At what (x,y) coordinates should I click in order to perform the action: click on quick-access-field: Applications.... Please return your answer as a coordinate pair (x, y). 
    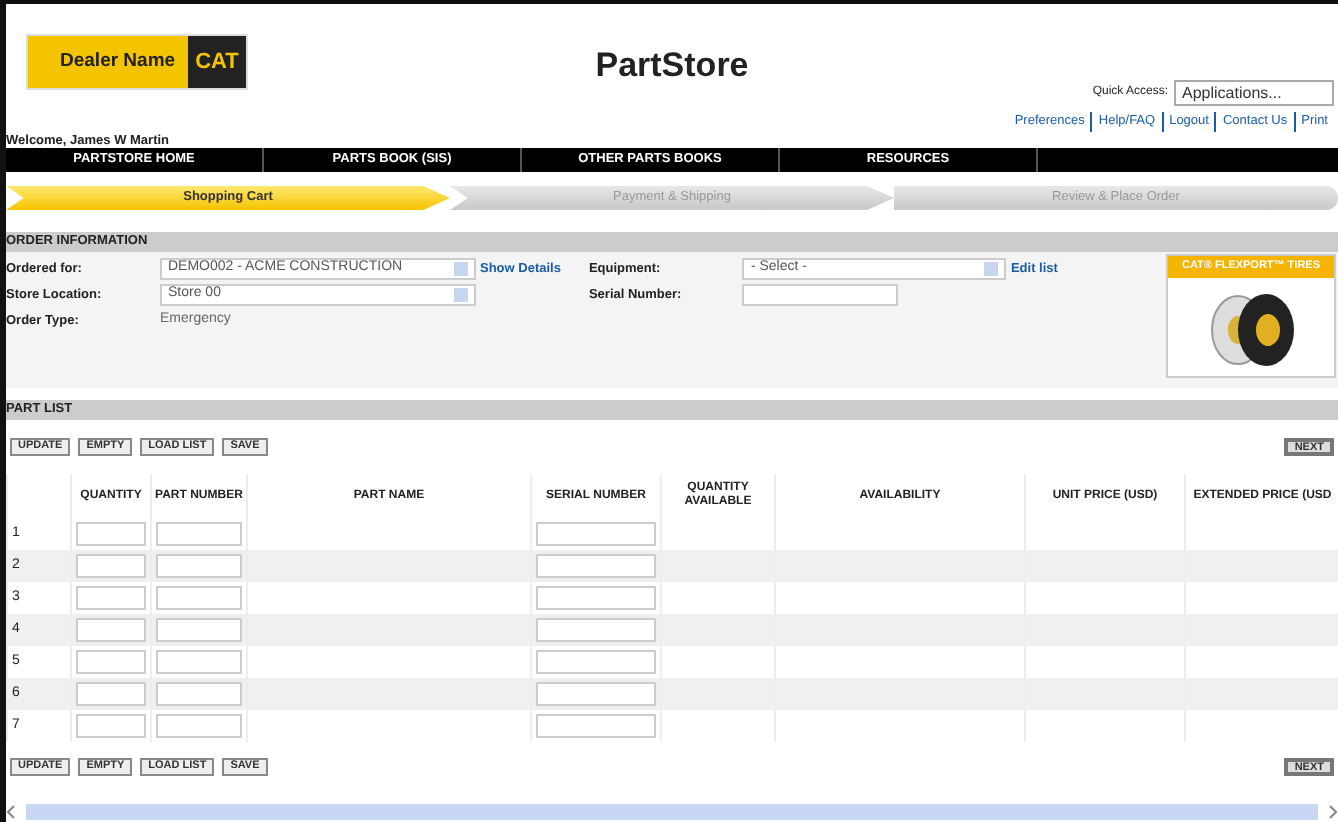
    Looking at the image, I should click on (1254, 93).